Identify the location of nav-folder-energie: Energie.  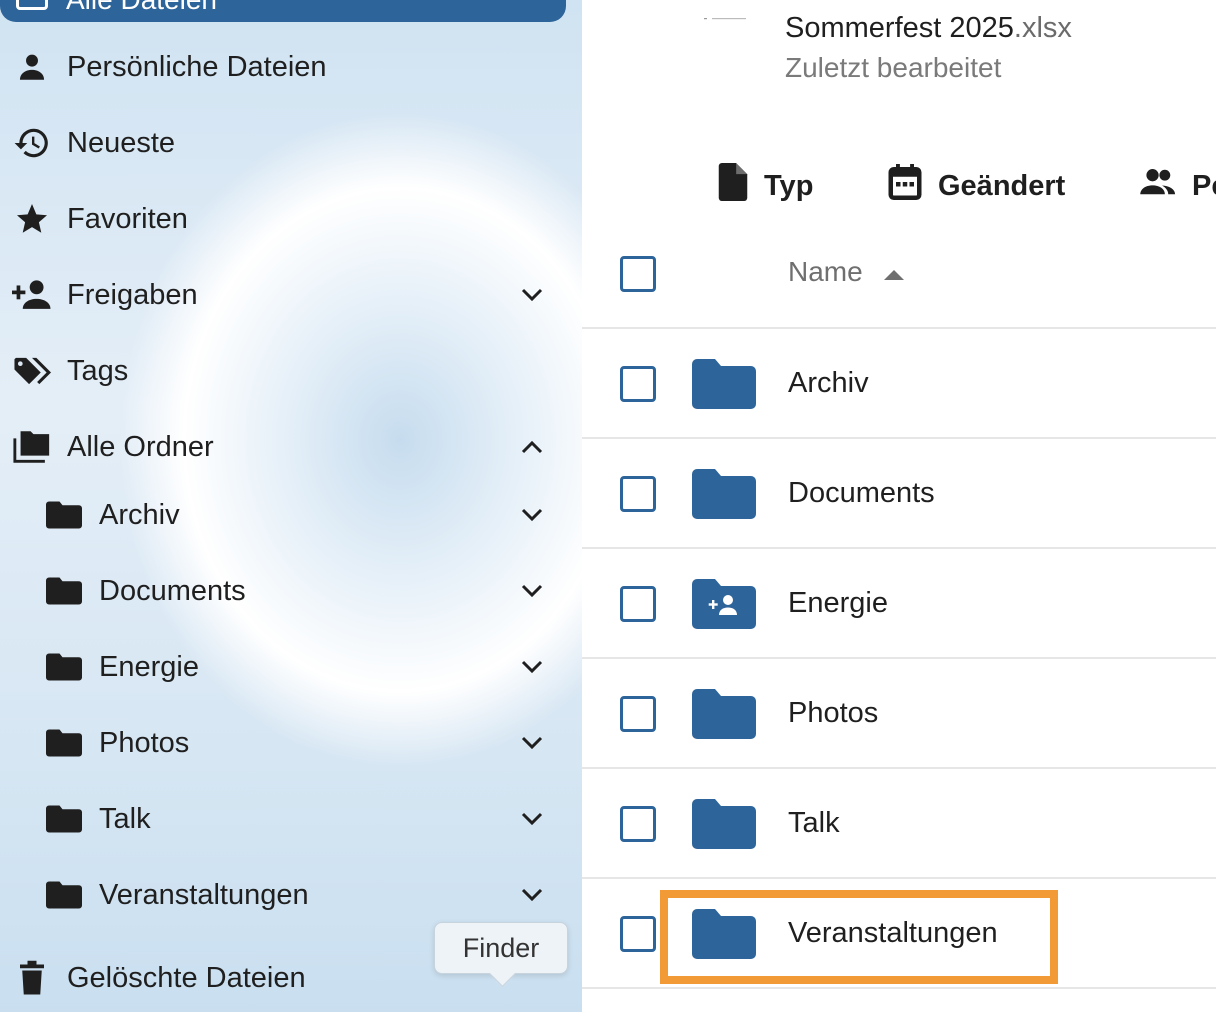
(283, 667).